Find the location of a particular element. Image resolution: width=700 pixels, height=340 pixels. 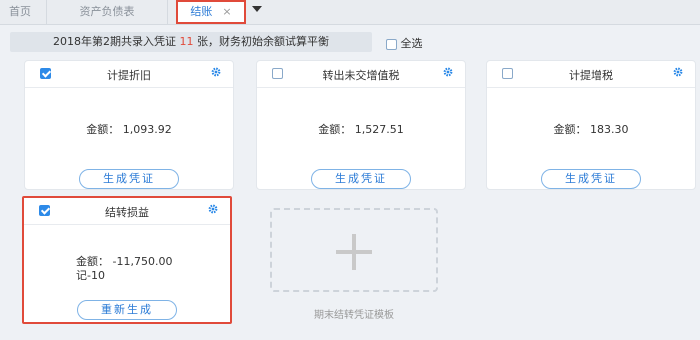

card-profit-loss: 结转损益 金额： -11,750.00 记-10 重新生成 is located at coordinates (127, 260).